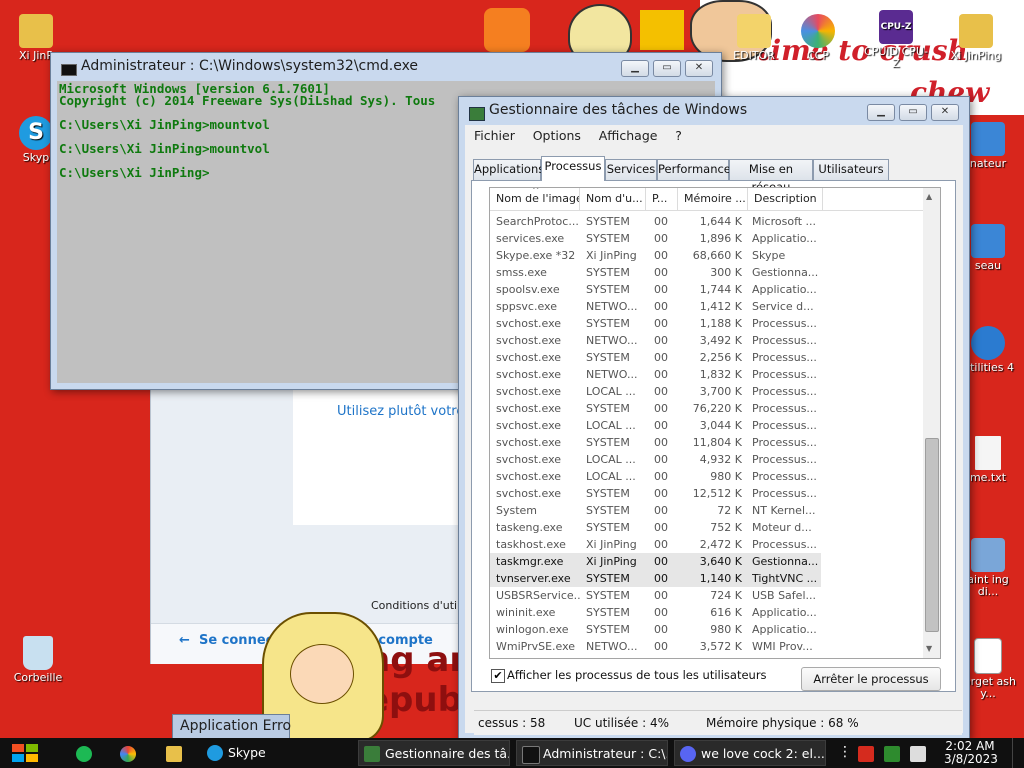 The height and width of the screenshot is (768, 1024). What do you see at coordinates (507, 30) in the screenshot?
I see `avast-icon` at bounding box center [507, 30].